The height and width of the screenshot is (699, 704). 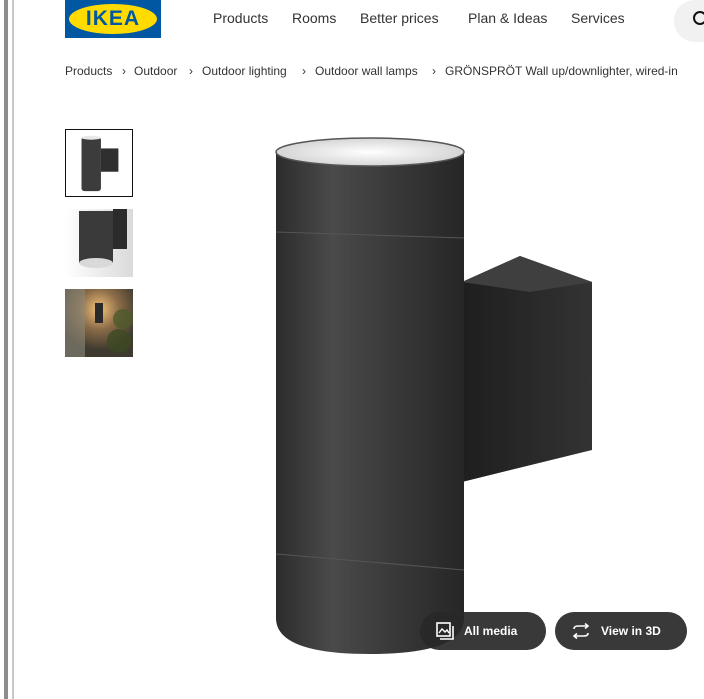 I want to click on nav-better-prices: Better prices, so click(x=399, y=18).